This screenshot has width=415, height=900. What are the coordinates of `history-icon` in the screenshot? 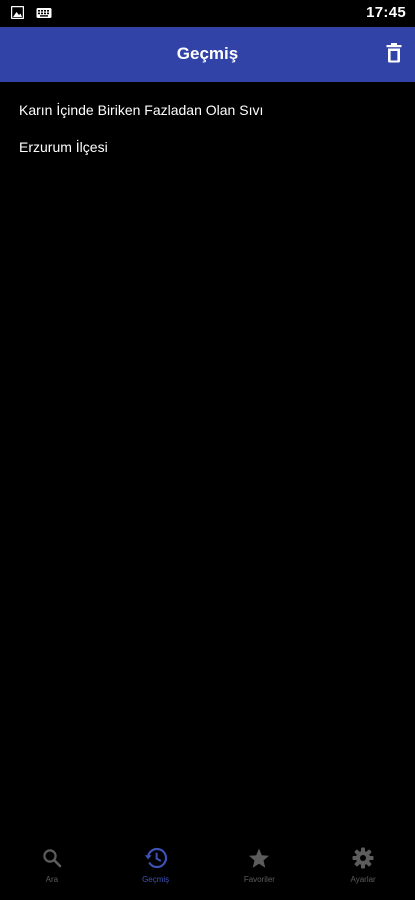 It's located at (156, 858).